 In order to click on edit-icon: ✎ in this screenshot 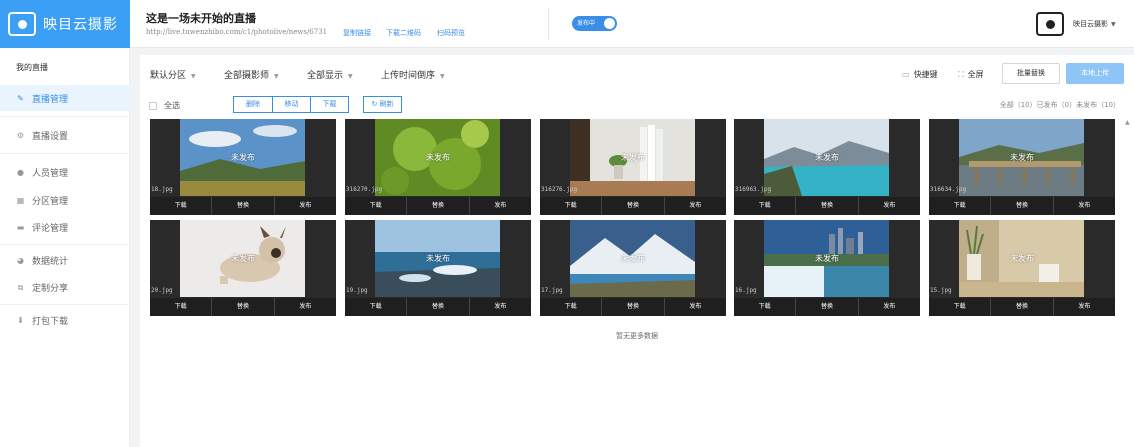, I will do `click(20, 98)`.